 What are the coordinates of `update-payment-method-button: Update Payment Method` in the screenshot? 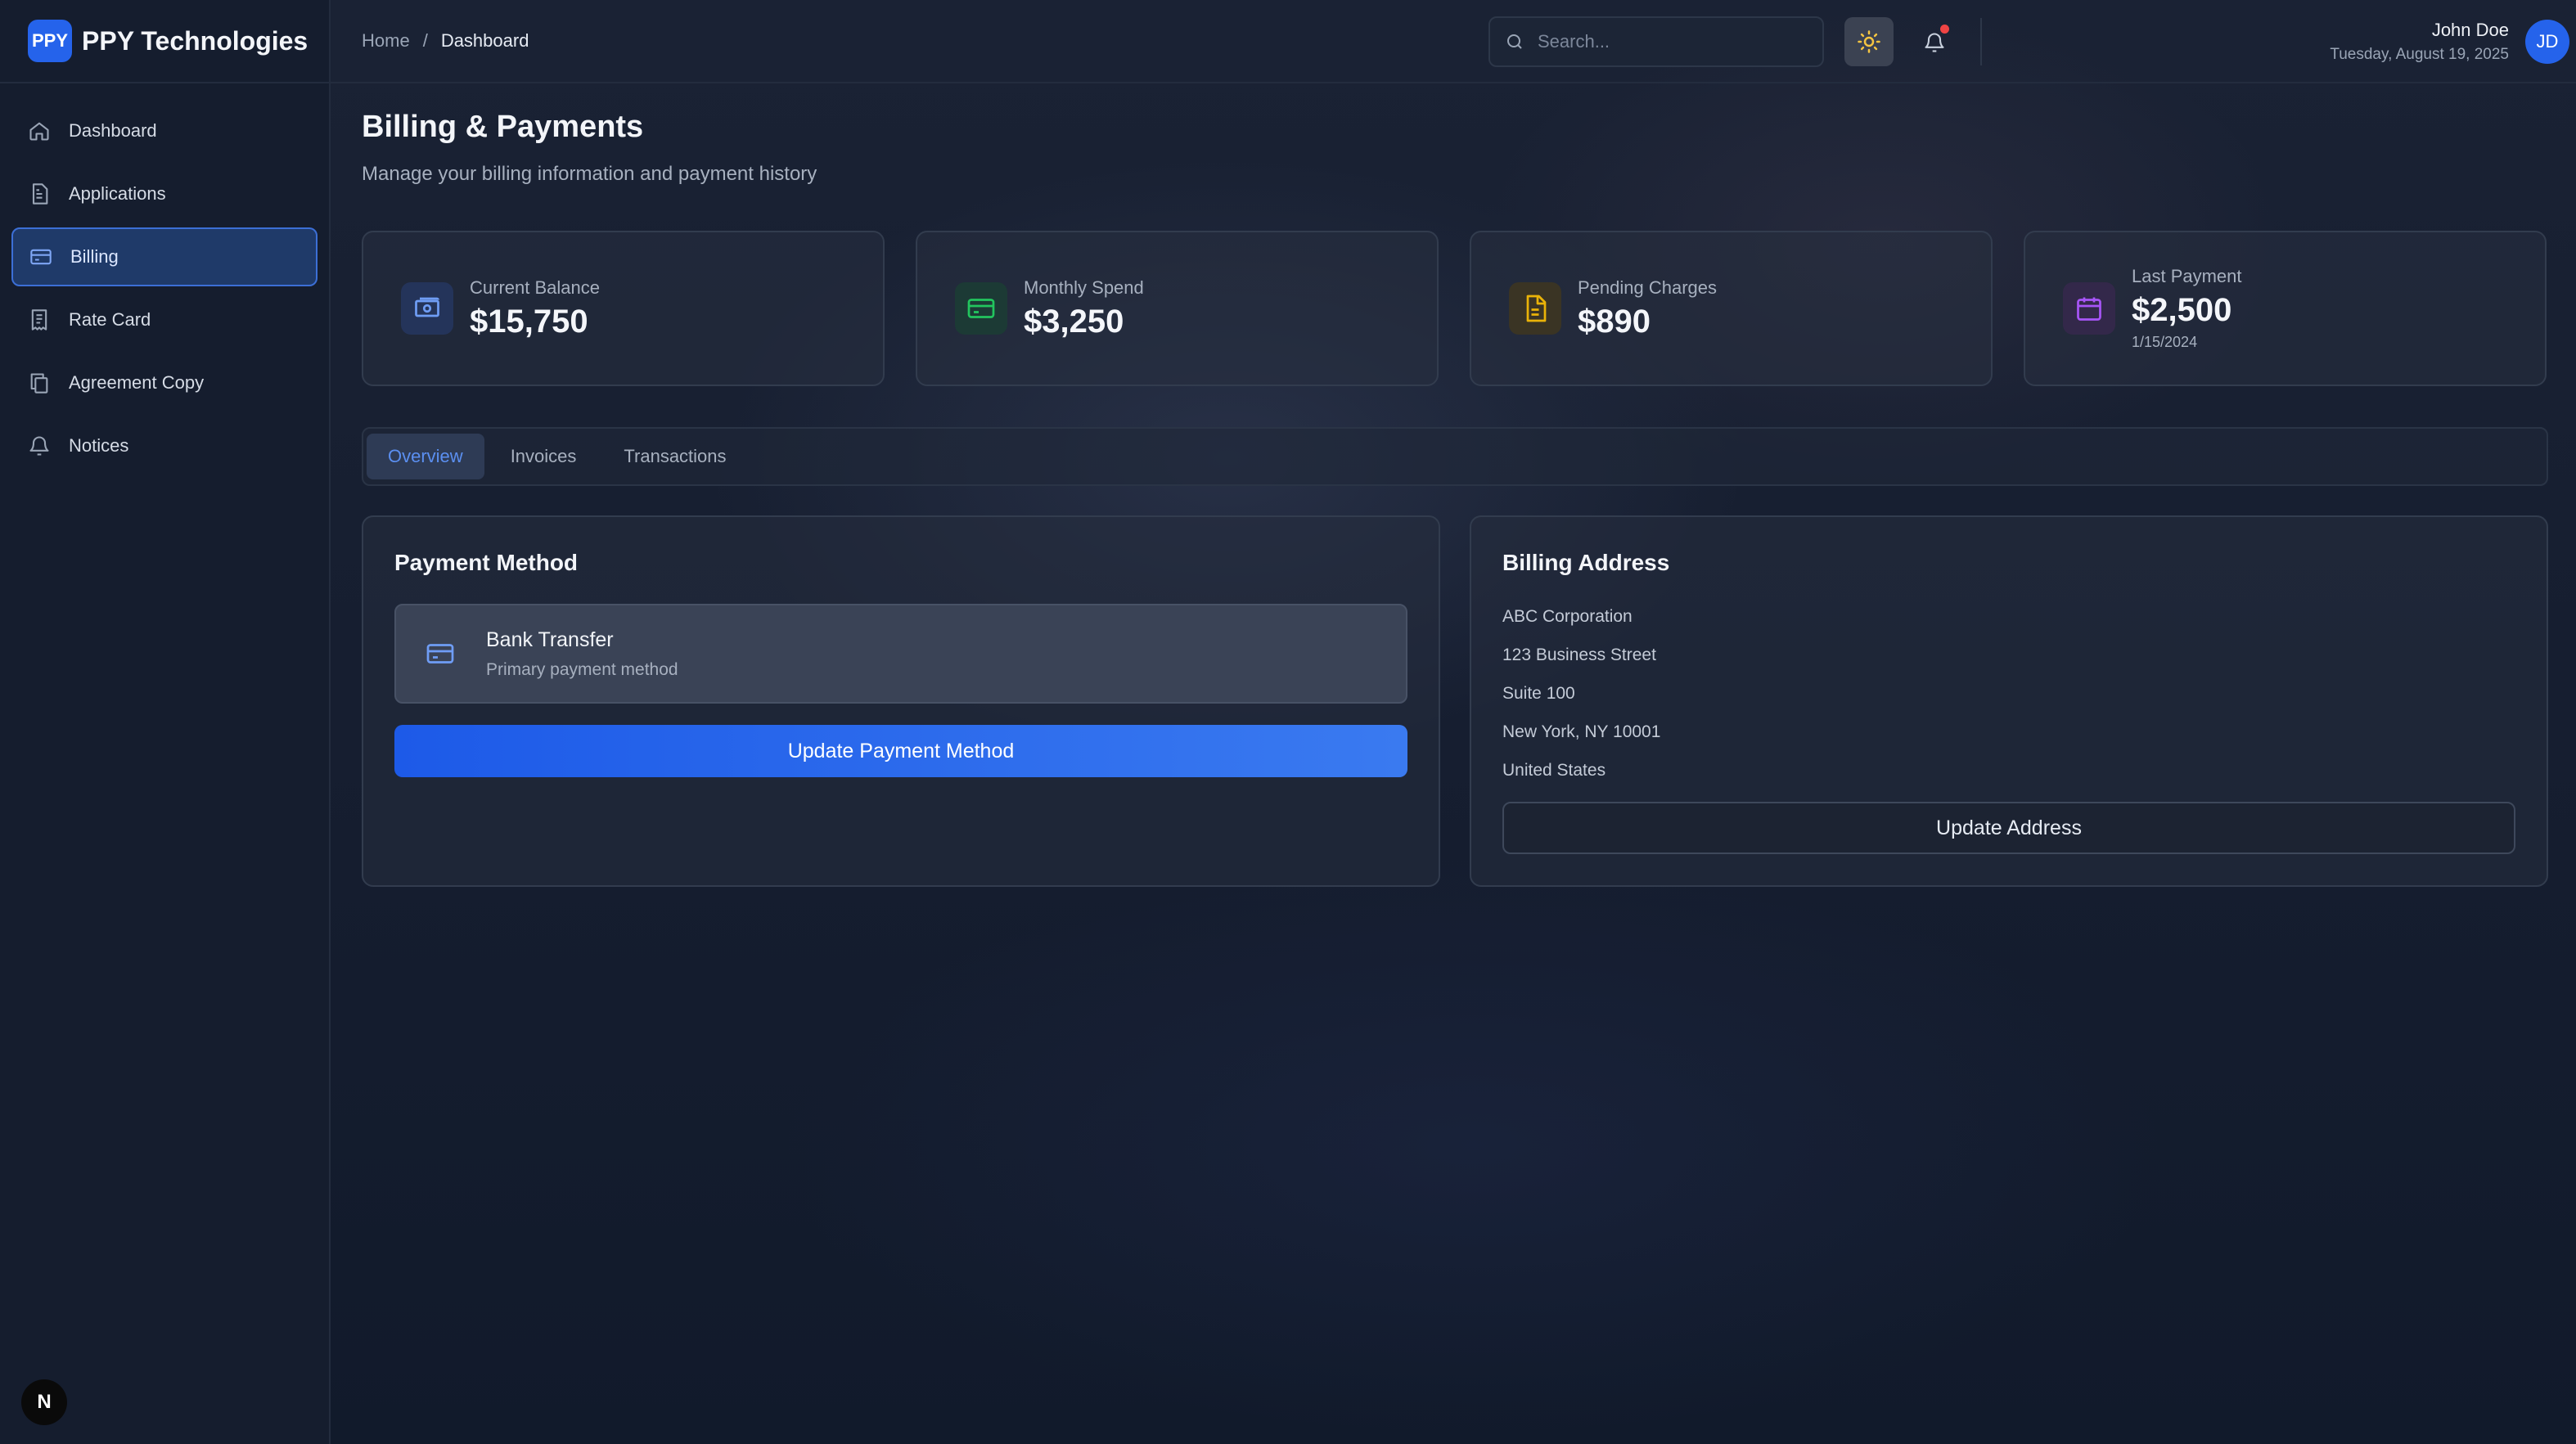 It's located at (900, 751).